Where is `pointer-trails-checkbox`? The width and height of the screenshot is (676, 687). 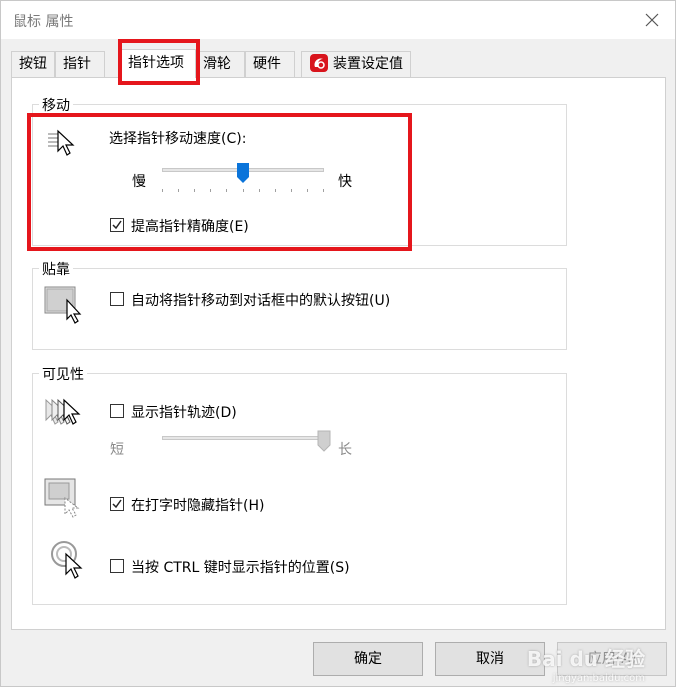 pointer-trails-checkbox is located at coordinates (117, 411).